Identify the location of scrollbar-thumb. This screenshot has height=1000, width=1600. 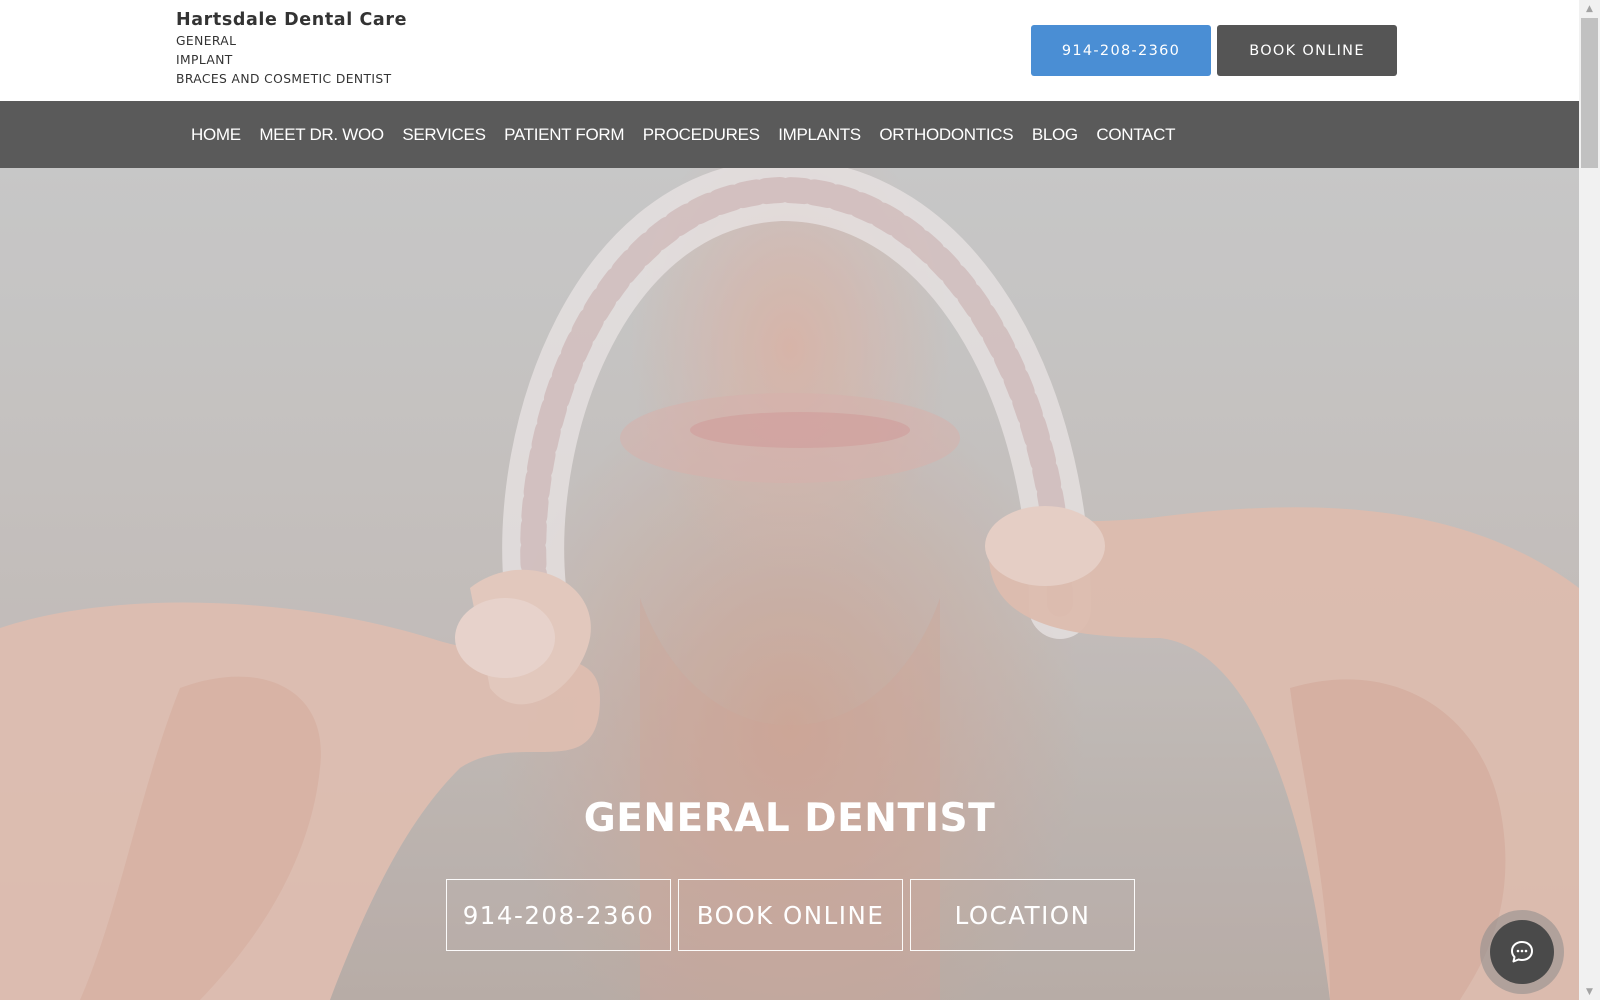
(1589, 93).